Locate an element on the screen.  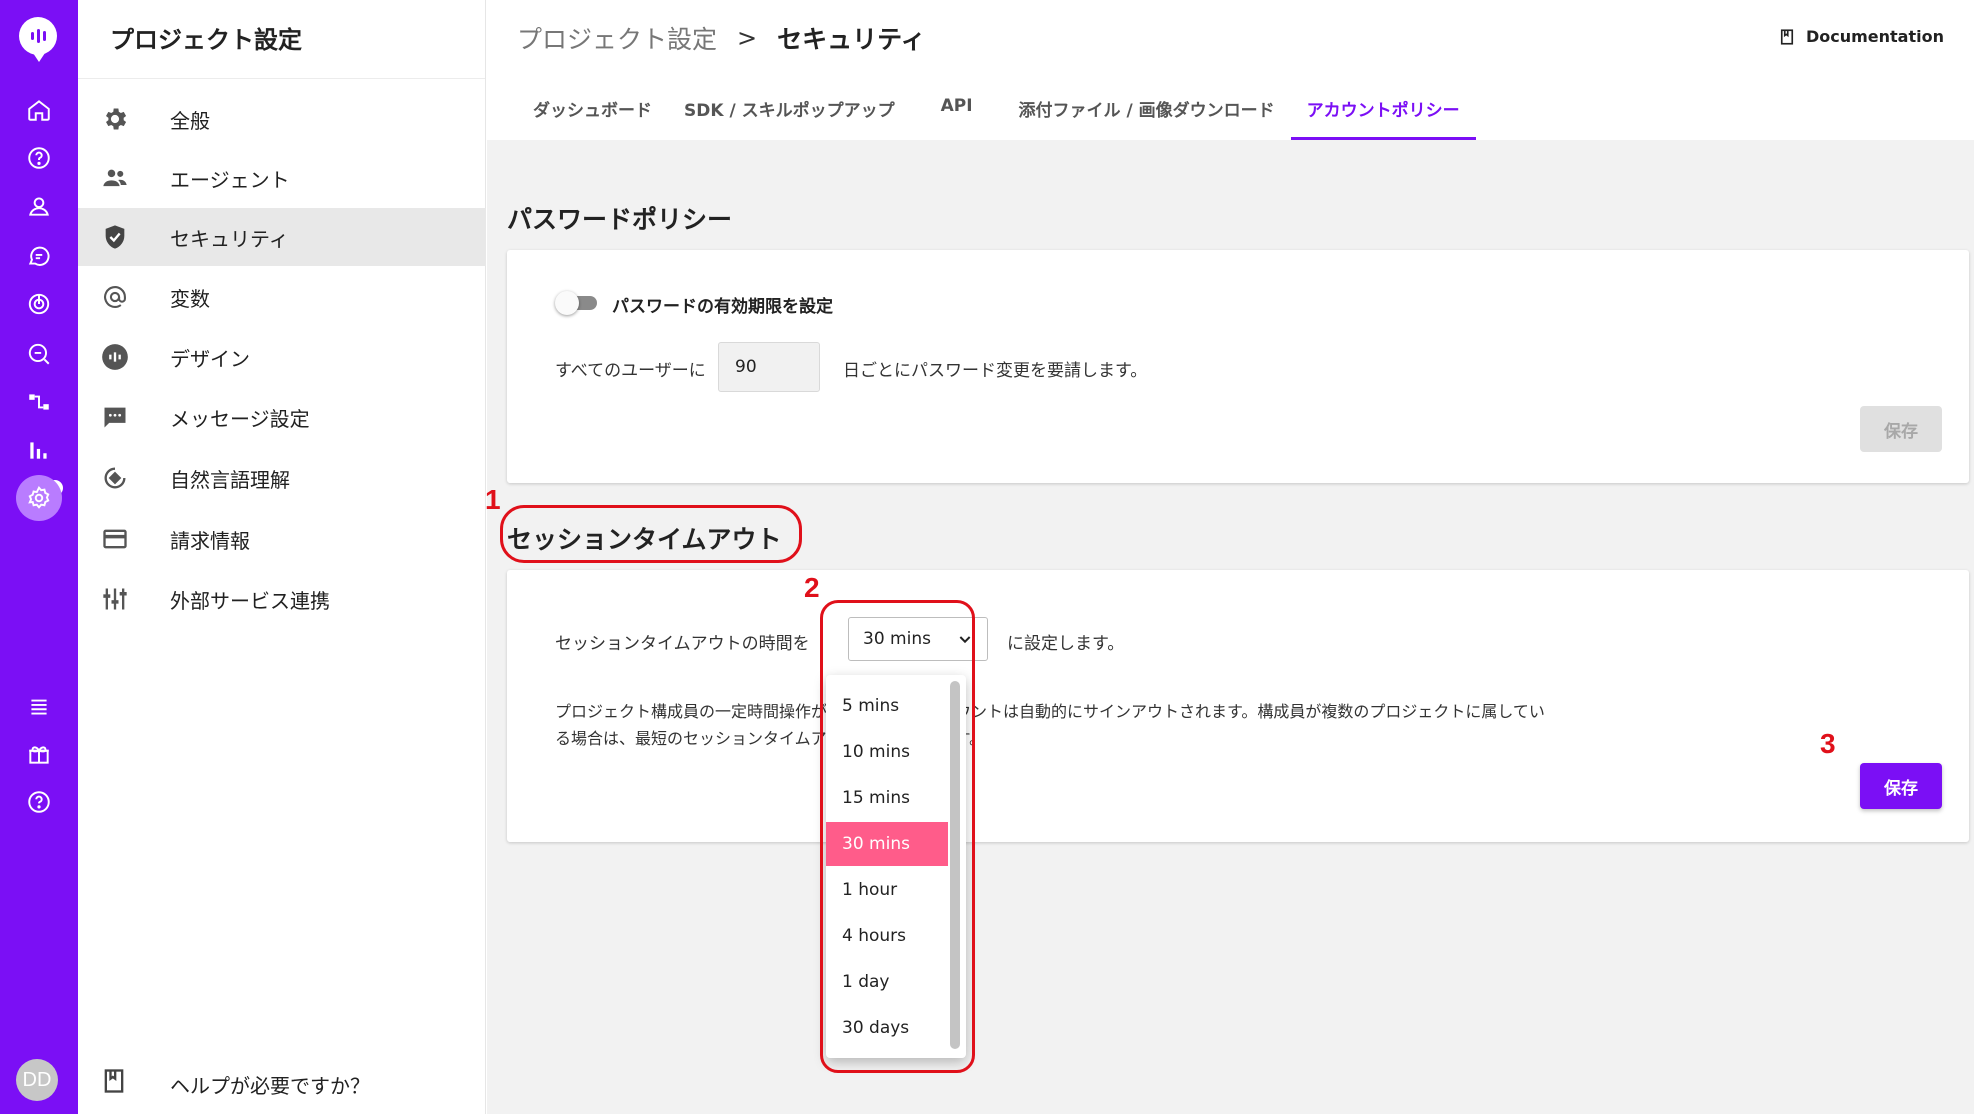
people-icon is located at coordinates (115, 178).